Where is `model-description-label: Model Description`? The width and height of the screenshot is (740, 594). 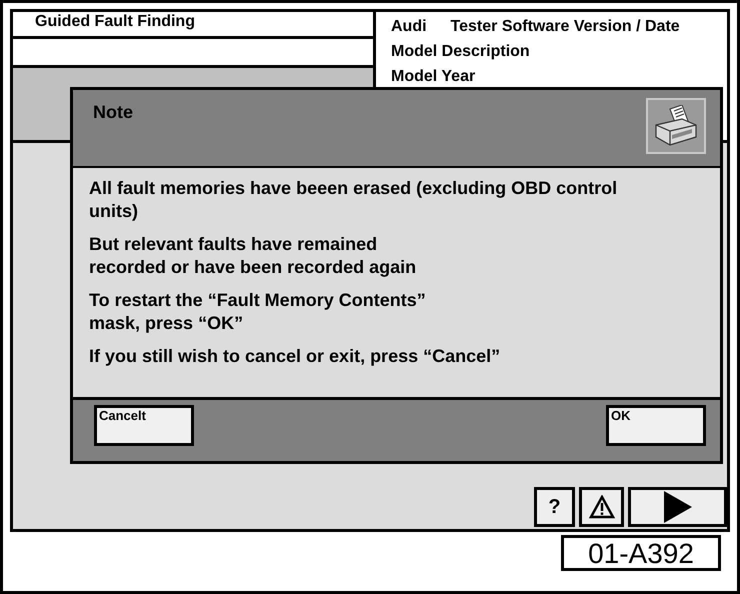 model-description-label: Model Description is located at coordinates (460, 51).